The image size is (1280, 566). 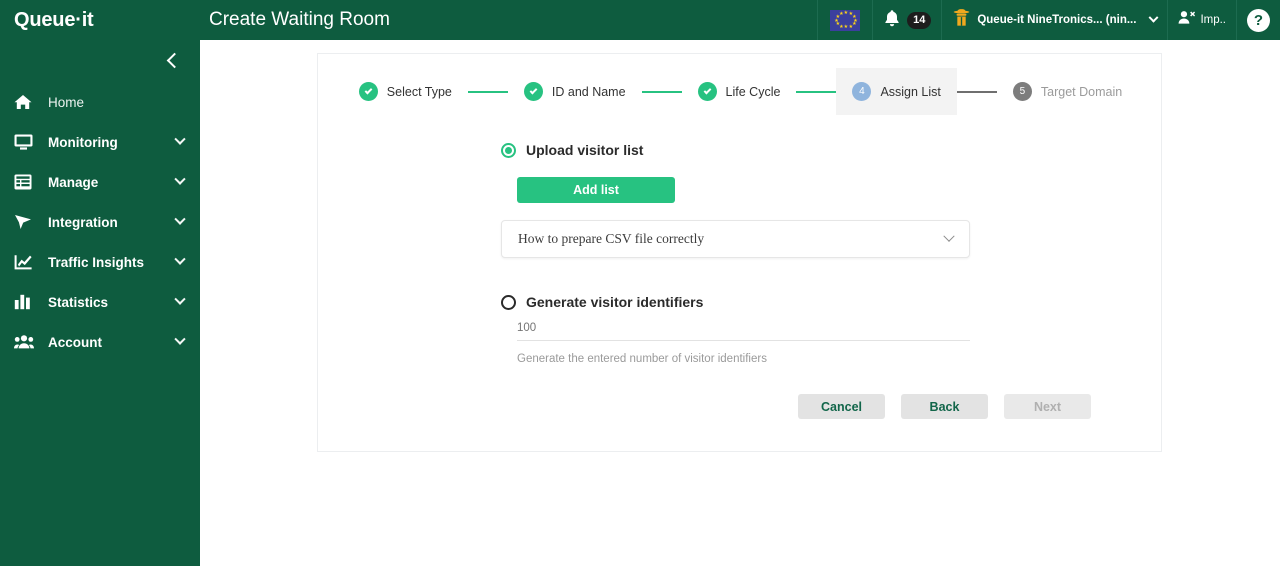 I want to click on sidebar-item-monitoring: Monitoring, so click(x=100, y=142).